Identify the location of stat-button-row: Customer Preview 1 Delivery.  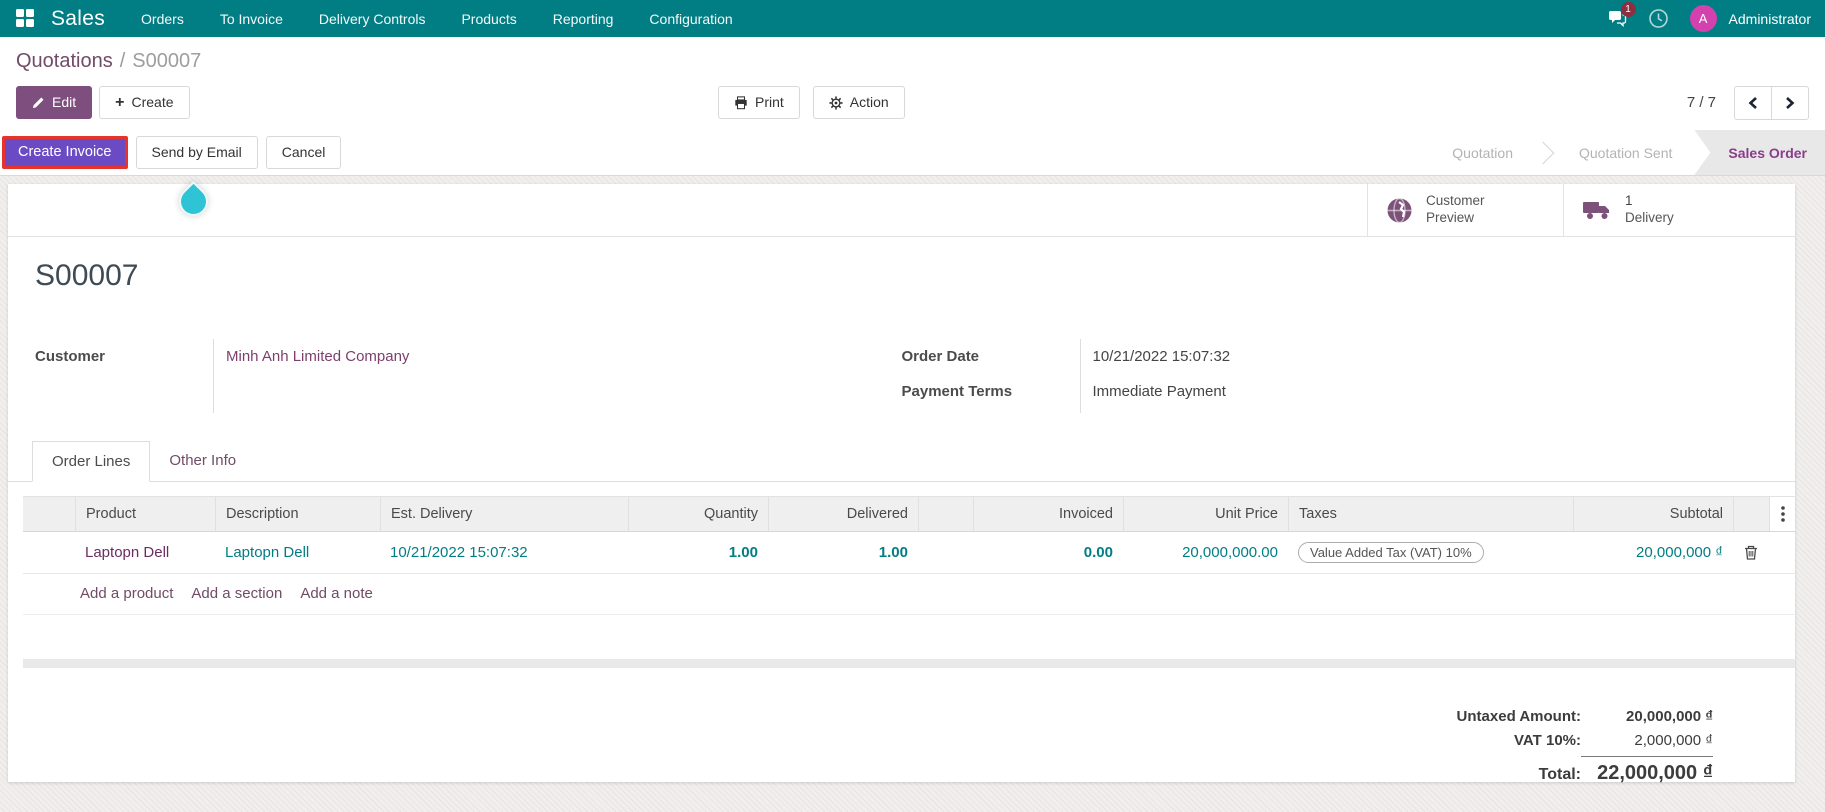
(901, 210).